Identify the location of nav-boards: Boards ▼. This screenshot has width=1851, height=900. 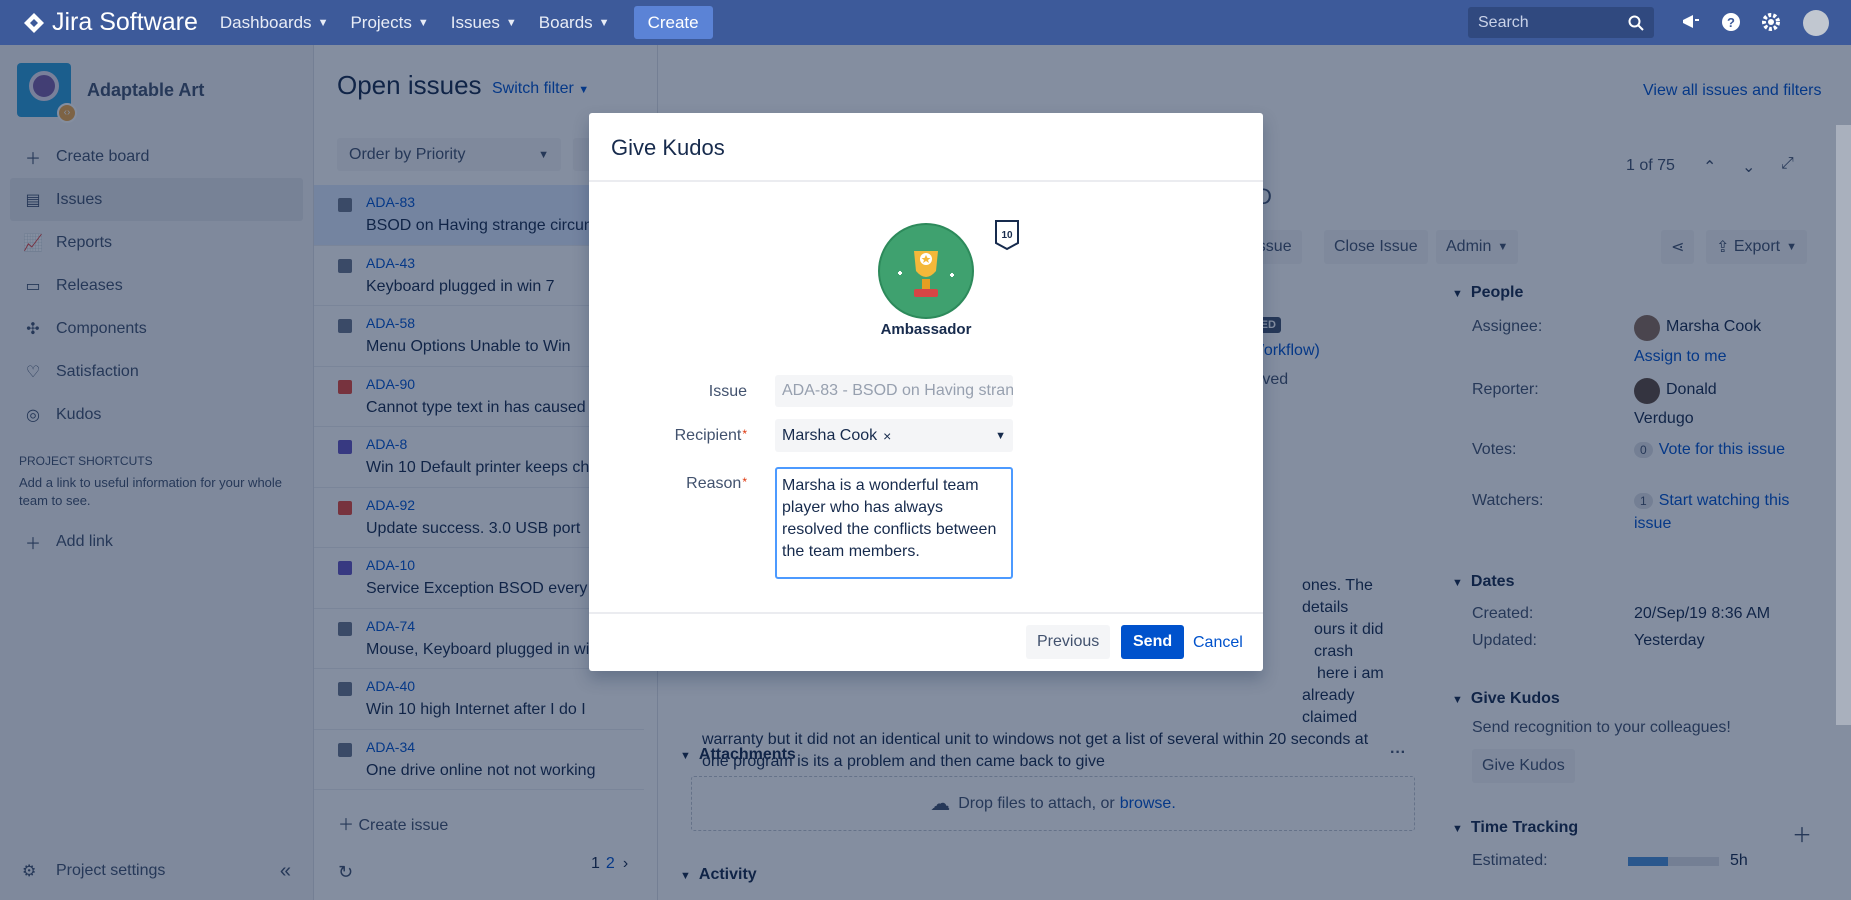
(574, 23).